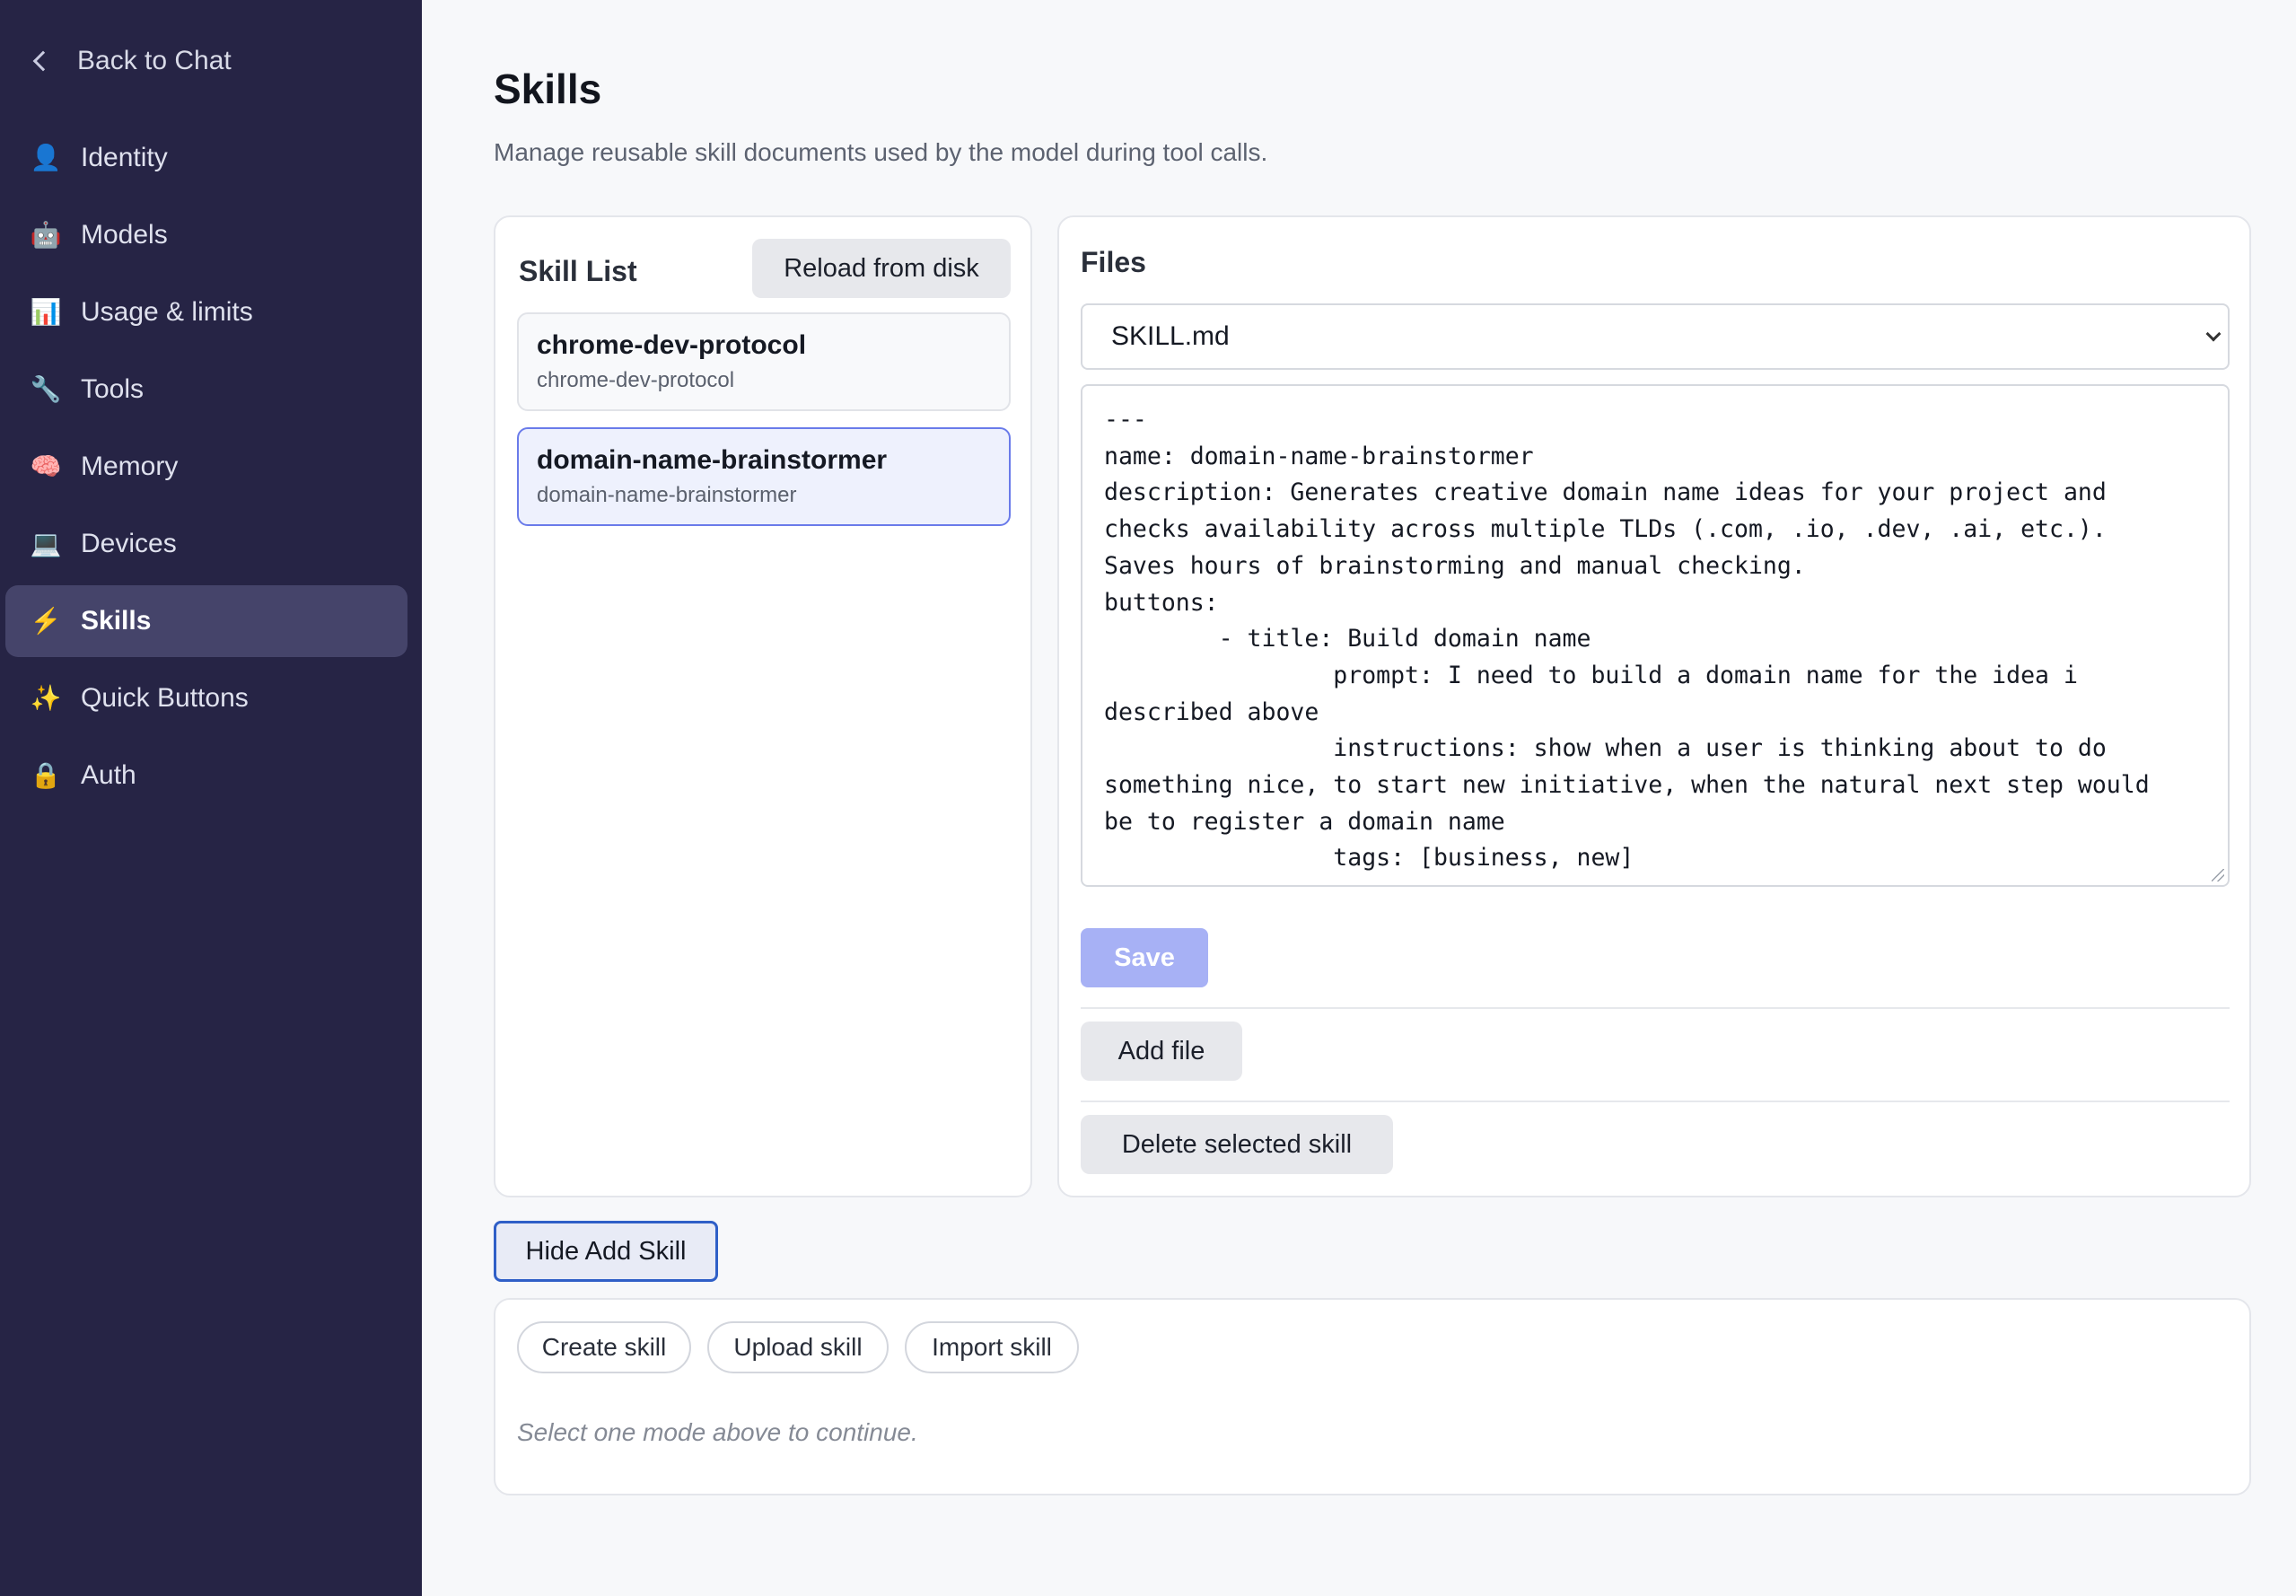 The image size is (2296, 1596). What do you see at coordinates (206, 235) in the screenshot?
I see `sidebar-item-models: 🤖 Models` at bounding box center [206, 235].